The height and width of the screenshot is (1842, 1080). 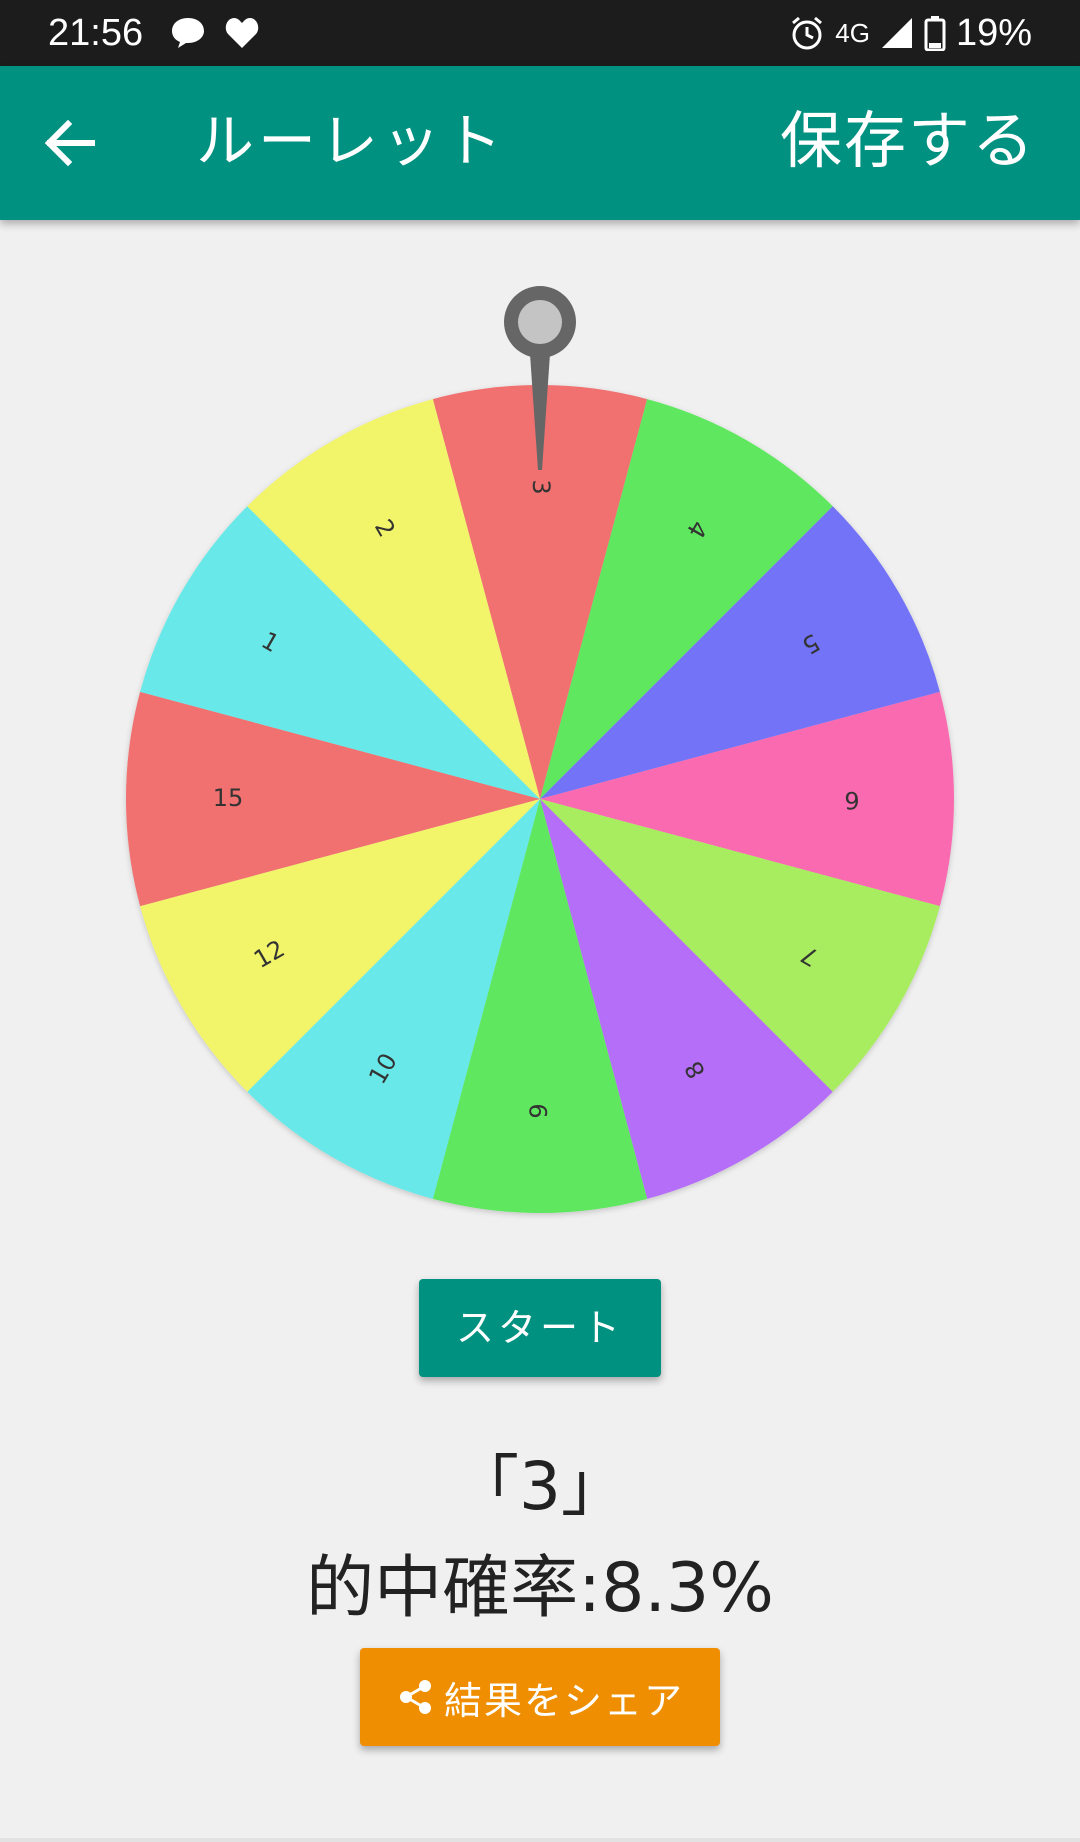 I want to click on status-system-icons: 4G 19%, so click(x=910, y=33).